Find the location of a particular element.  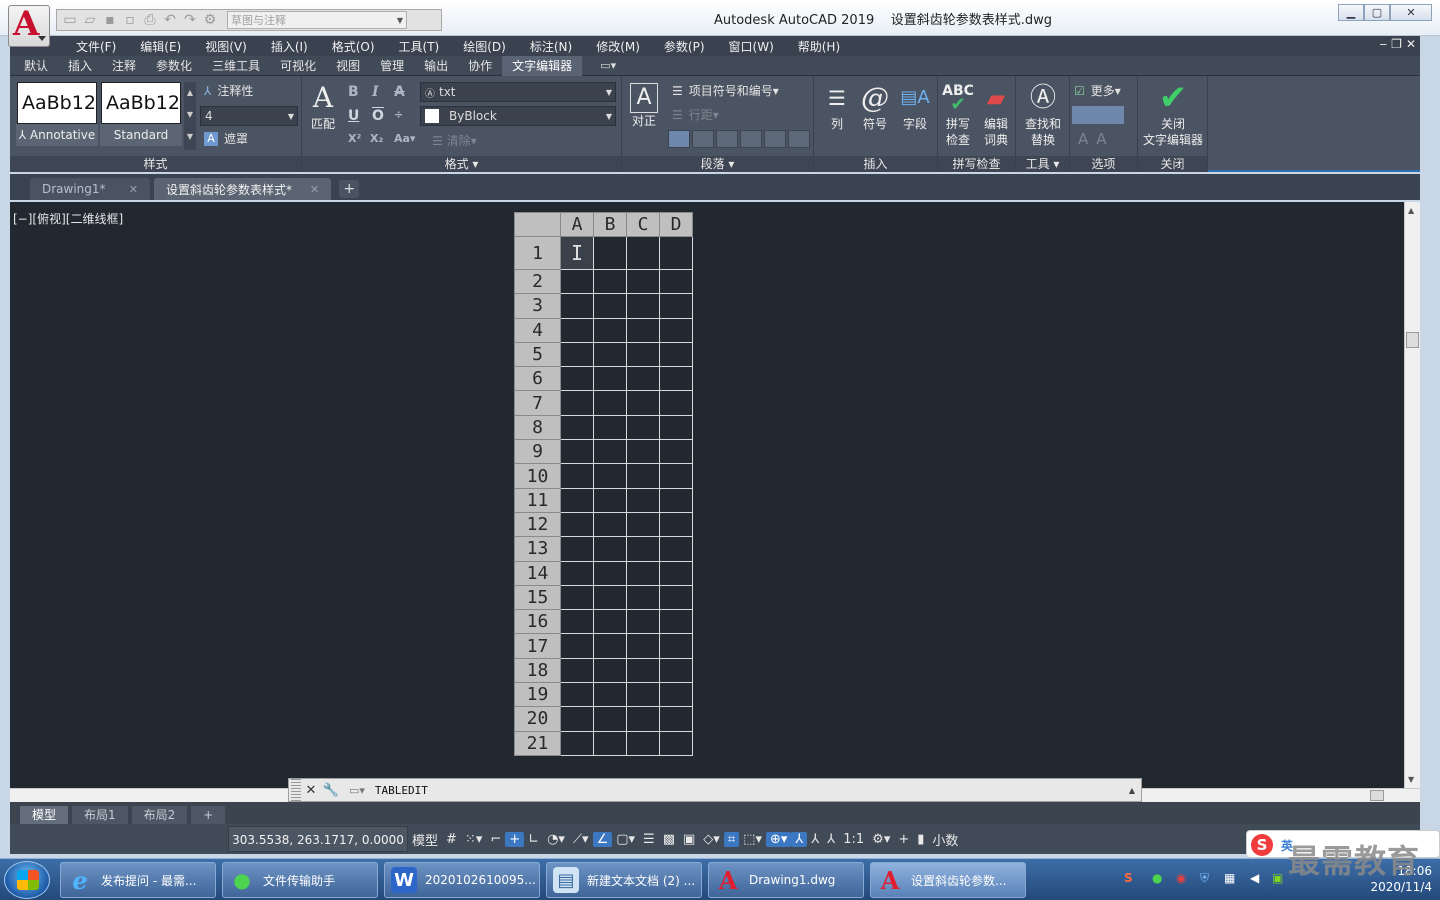

save-as-icon: ▫ is located at coordinates (130, 20).